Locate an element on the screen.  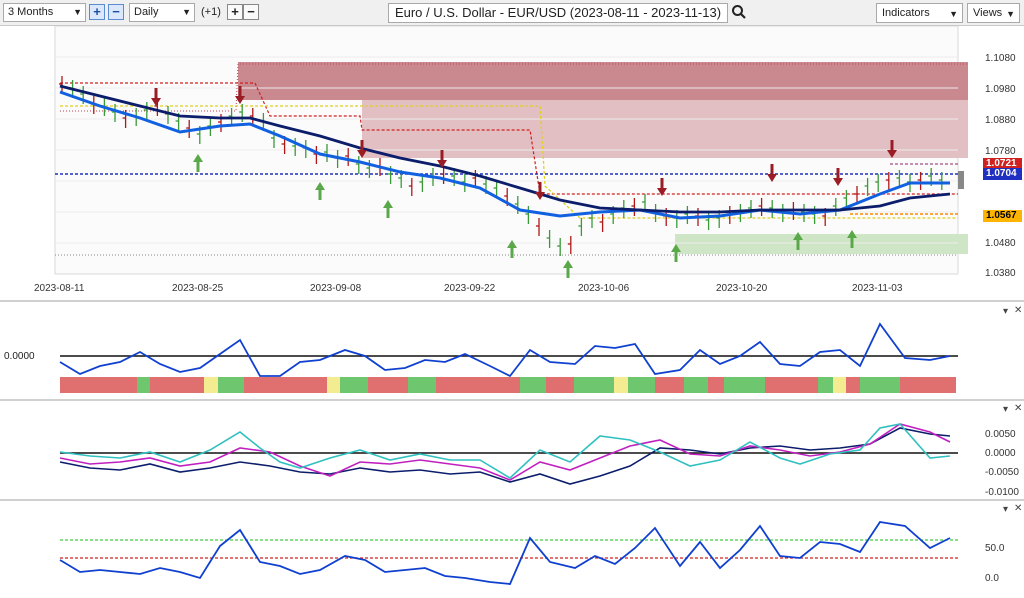
interval-value: Daily is located at coordinates (146, 12).